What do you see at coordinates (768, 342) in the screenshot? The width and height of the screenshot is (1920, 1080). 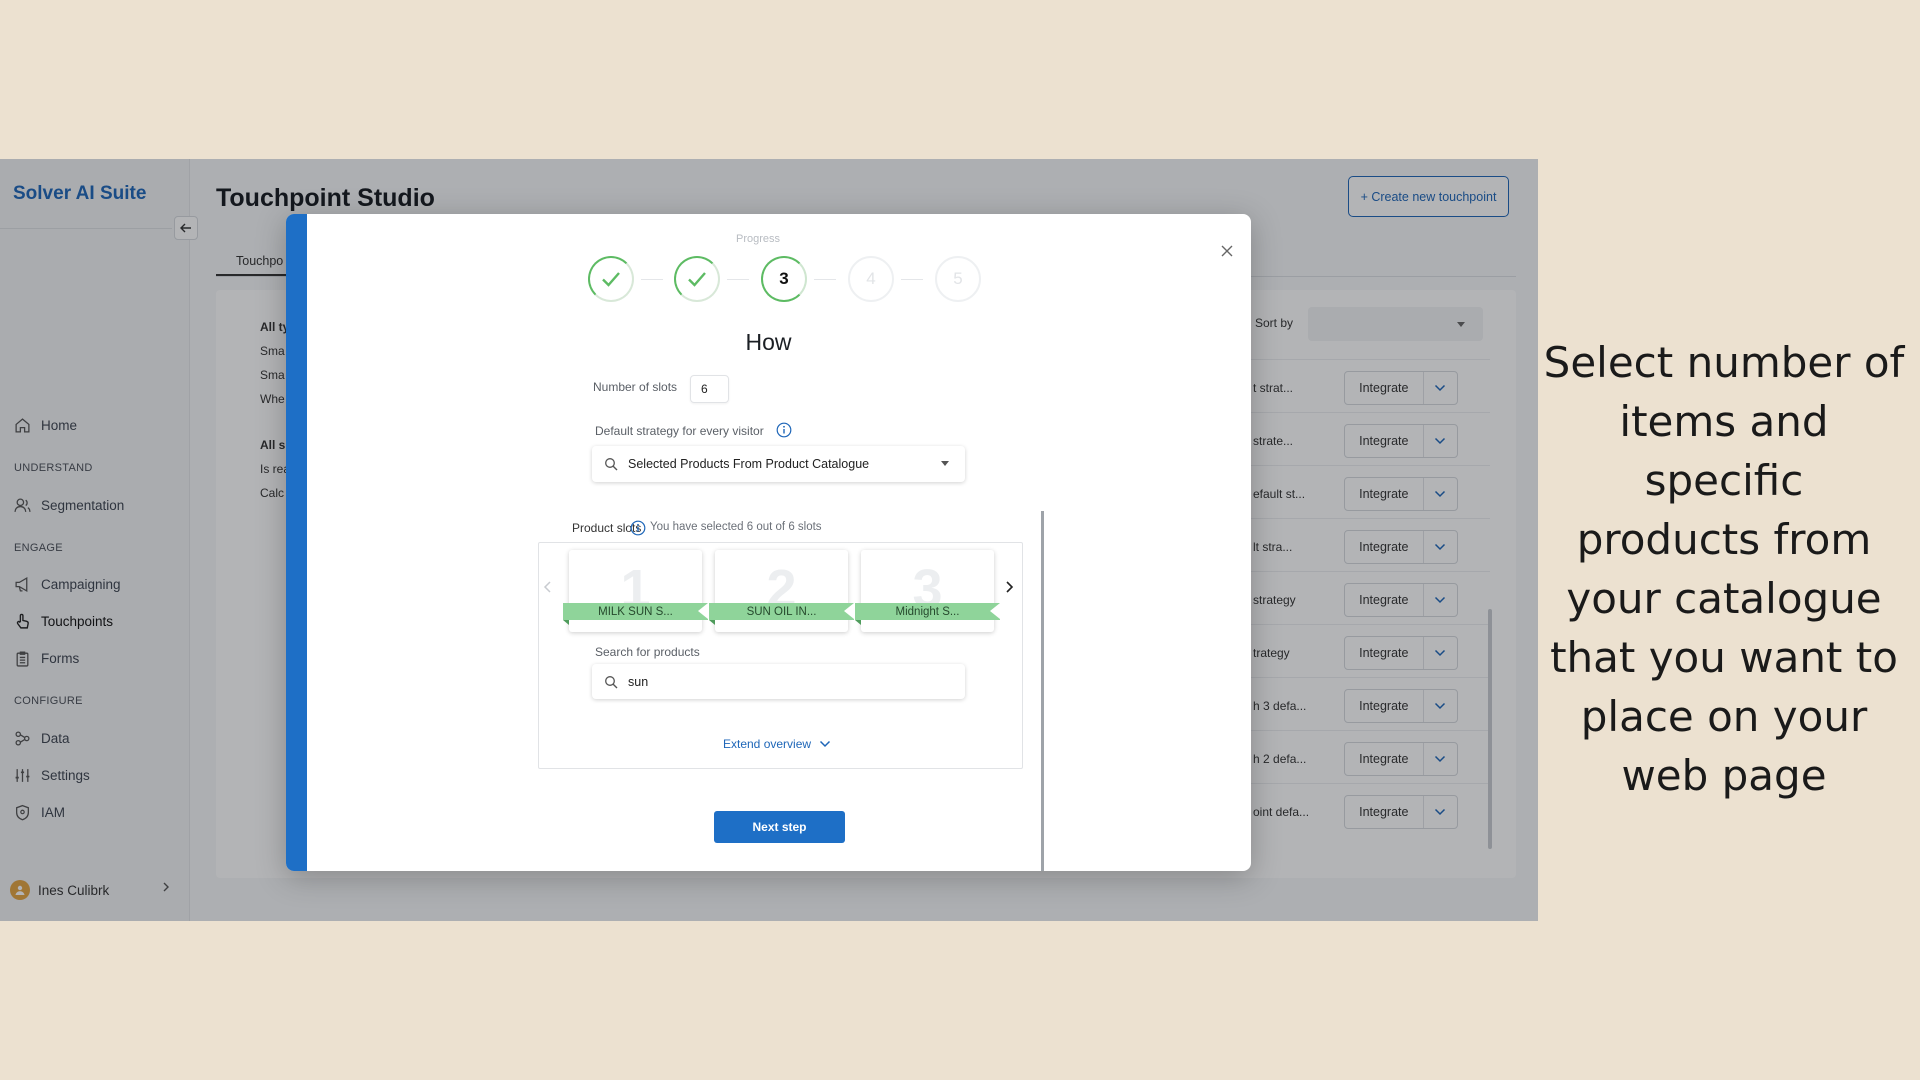 I see `modal-title: How` at bounding box center [768, 342].